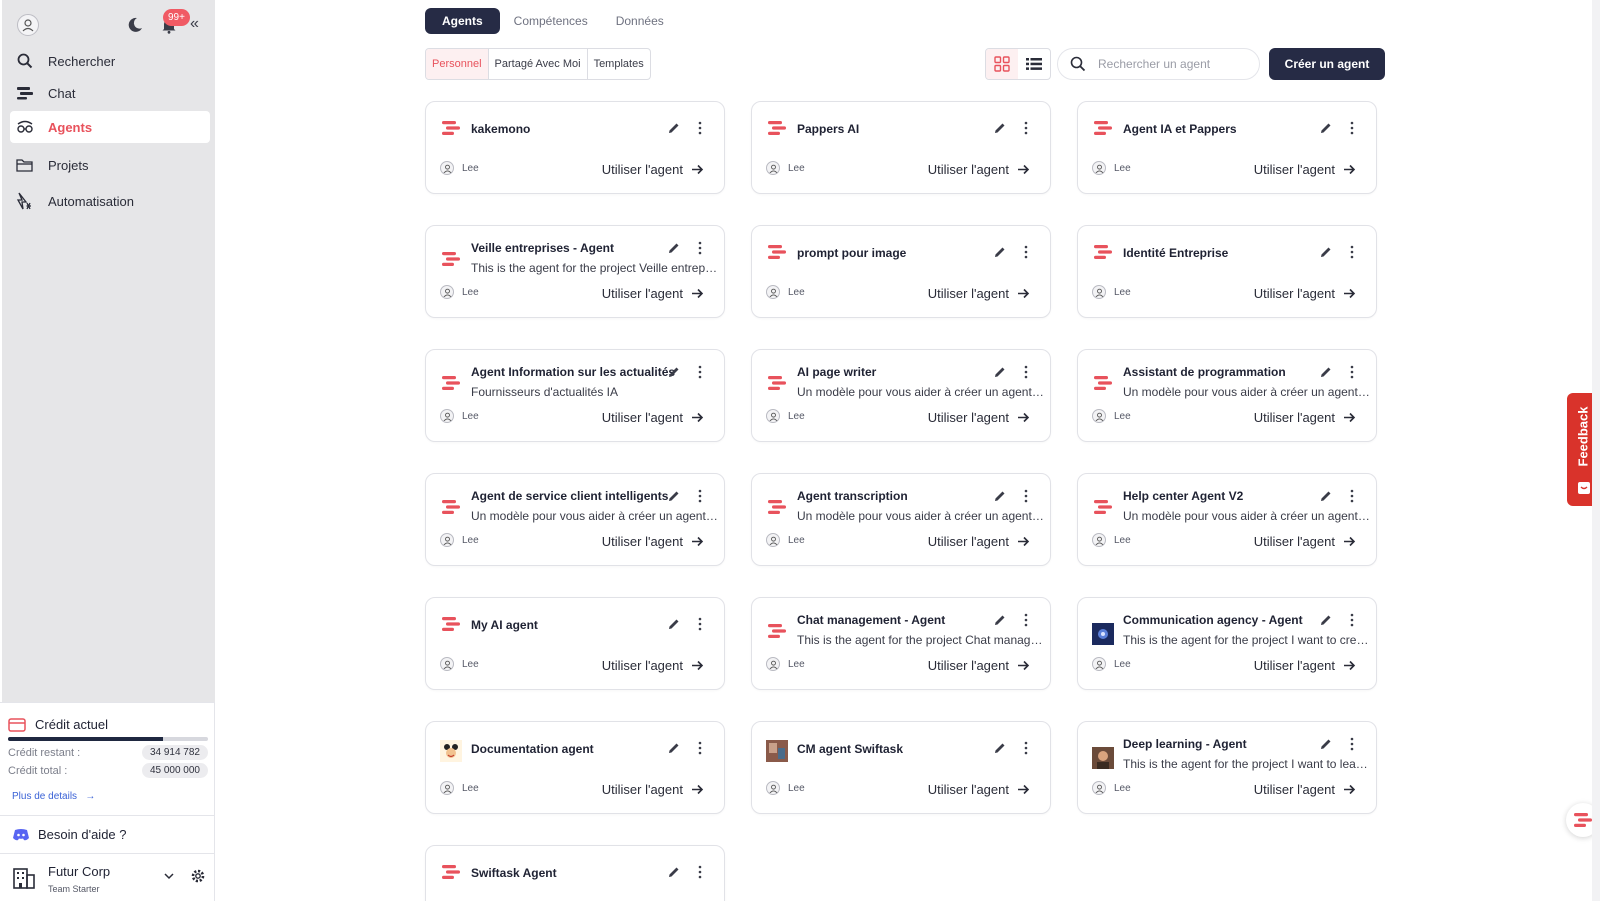  What do you see at coordinates (110, 165) in the screenshot?
I see `sidebar-item-projets: Projets` at bounding box center [110, 165].